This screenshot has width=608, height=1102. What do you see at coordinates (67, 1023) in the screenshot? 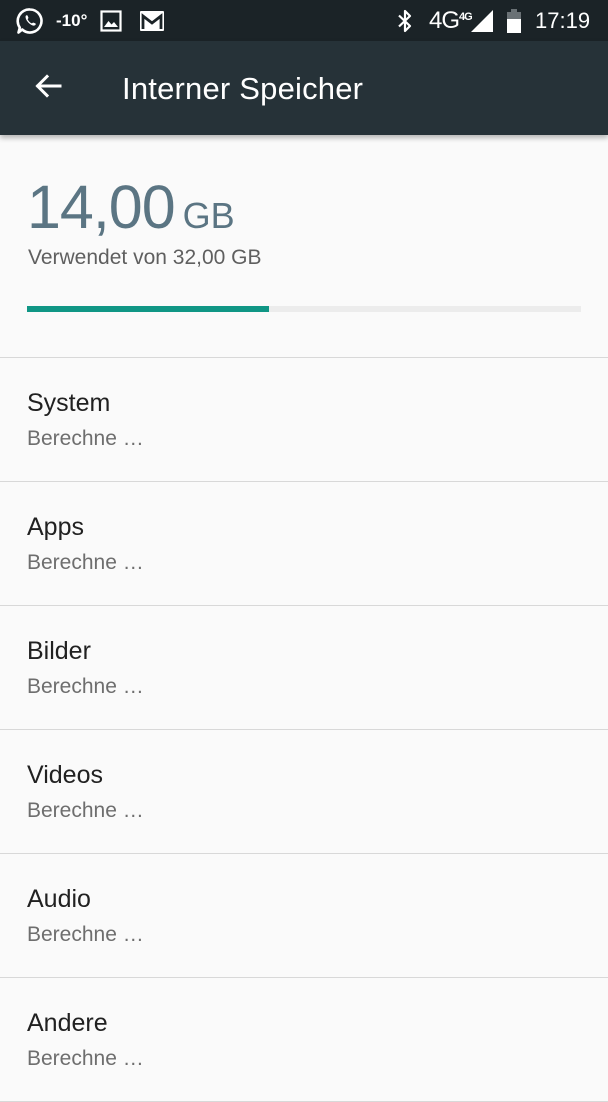
I see `list-item-title: Andere` at bounding box center [67, 1023].